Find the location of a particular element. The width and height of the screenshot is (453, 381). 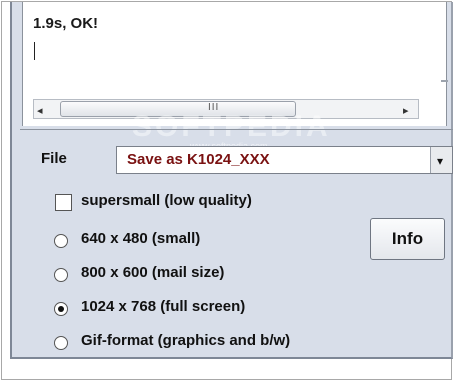

supersmall-checkbox is located at coordinates (63, 202).